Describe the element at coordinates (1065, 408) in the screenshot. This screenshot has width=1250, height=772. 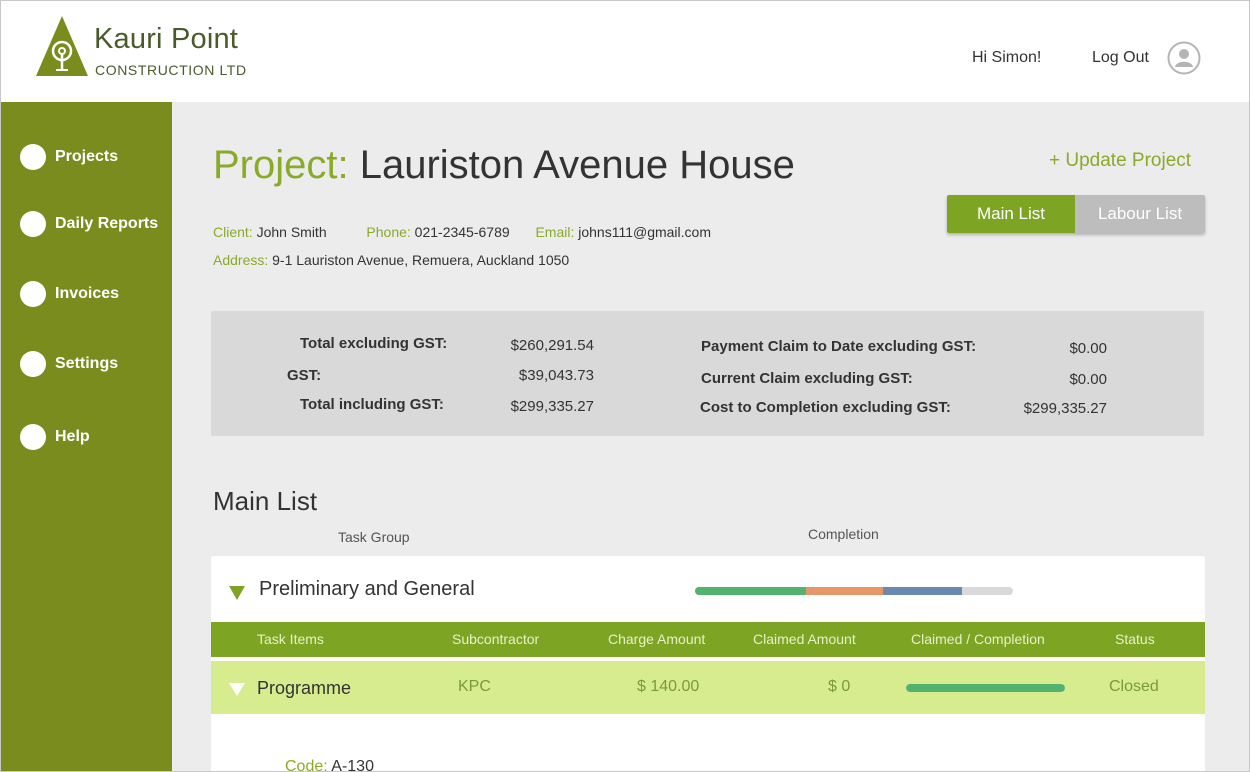
I see `cost-to-completion-value: $299,335.27` at that location.